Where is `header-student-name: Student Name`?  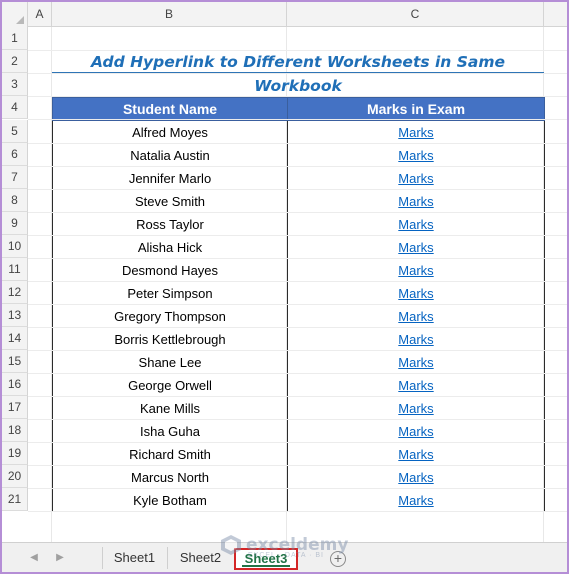
header-student-name: Student Name is located at coordinates (170, 109).